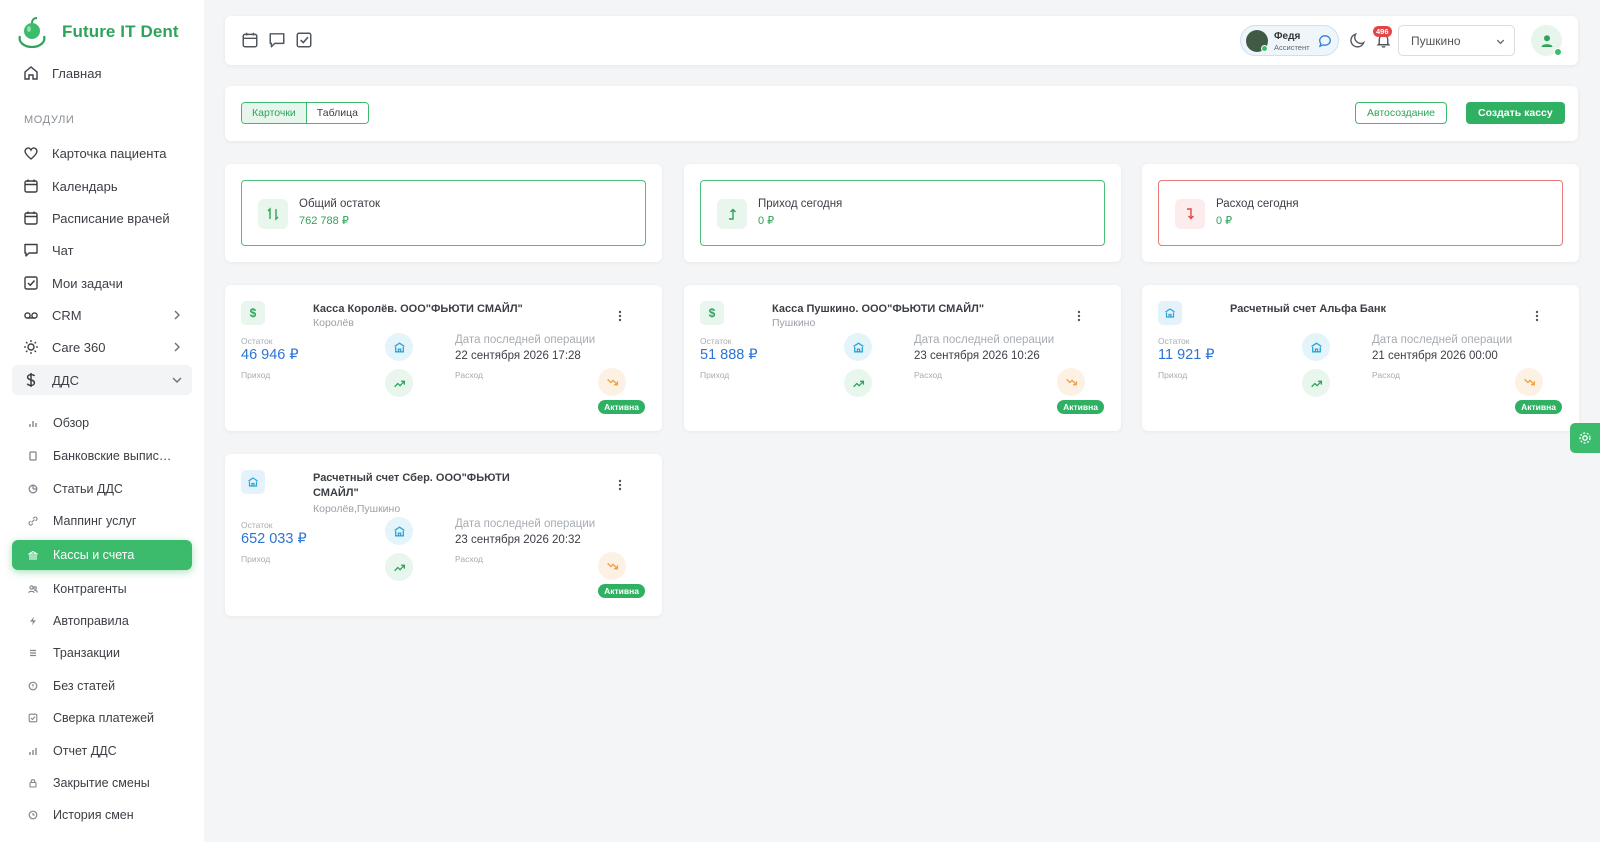 The width and height of the screenshot is (1600, 842). I want to click on sidebar-subitem-label: Сверка платежей, so click(104, 718).